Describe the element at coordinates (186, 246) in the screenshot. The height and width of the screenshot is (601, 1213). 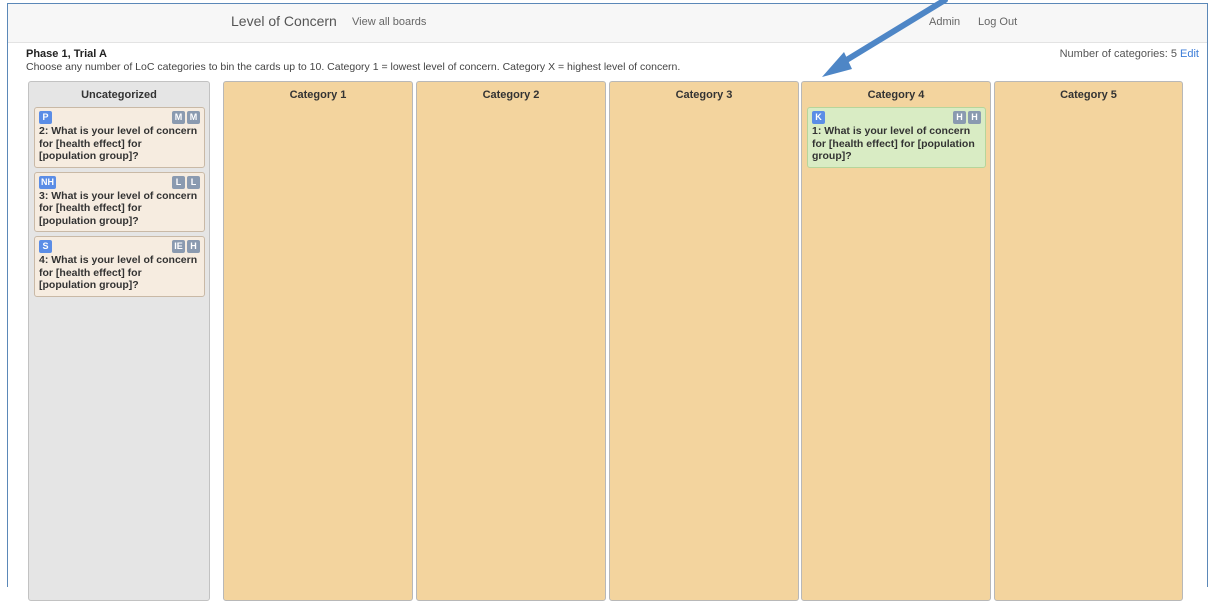
I see `card-tags: IE H` at that location.